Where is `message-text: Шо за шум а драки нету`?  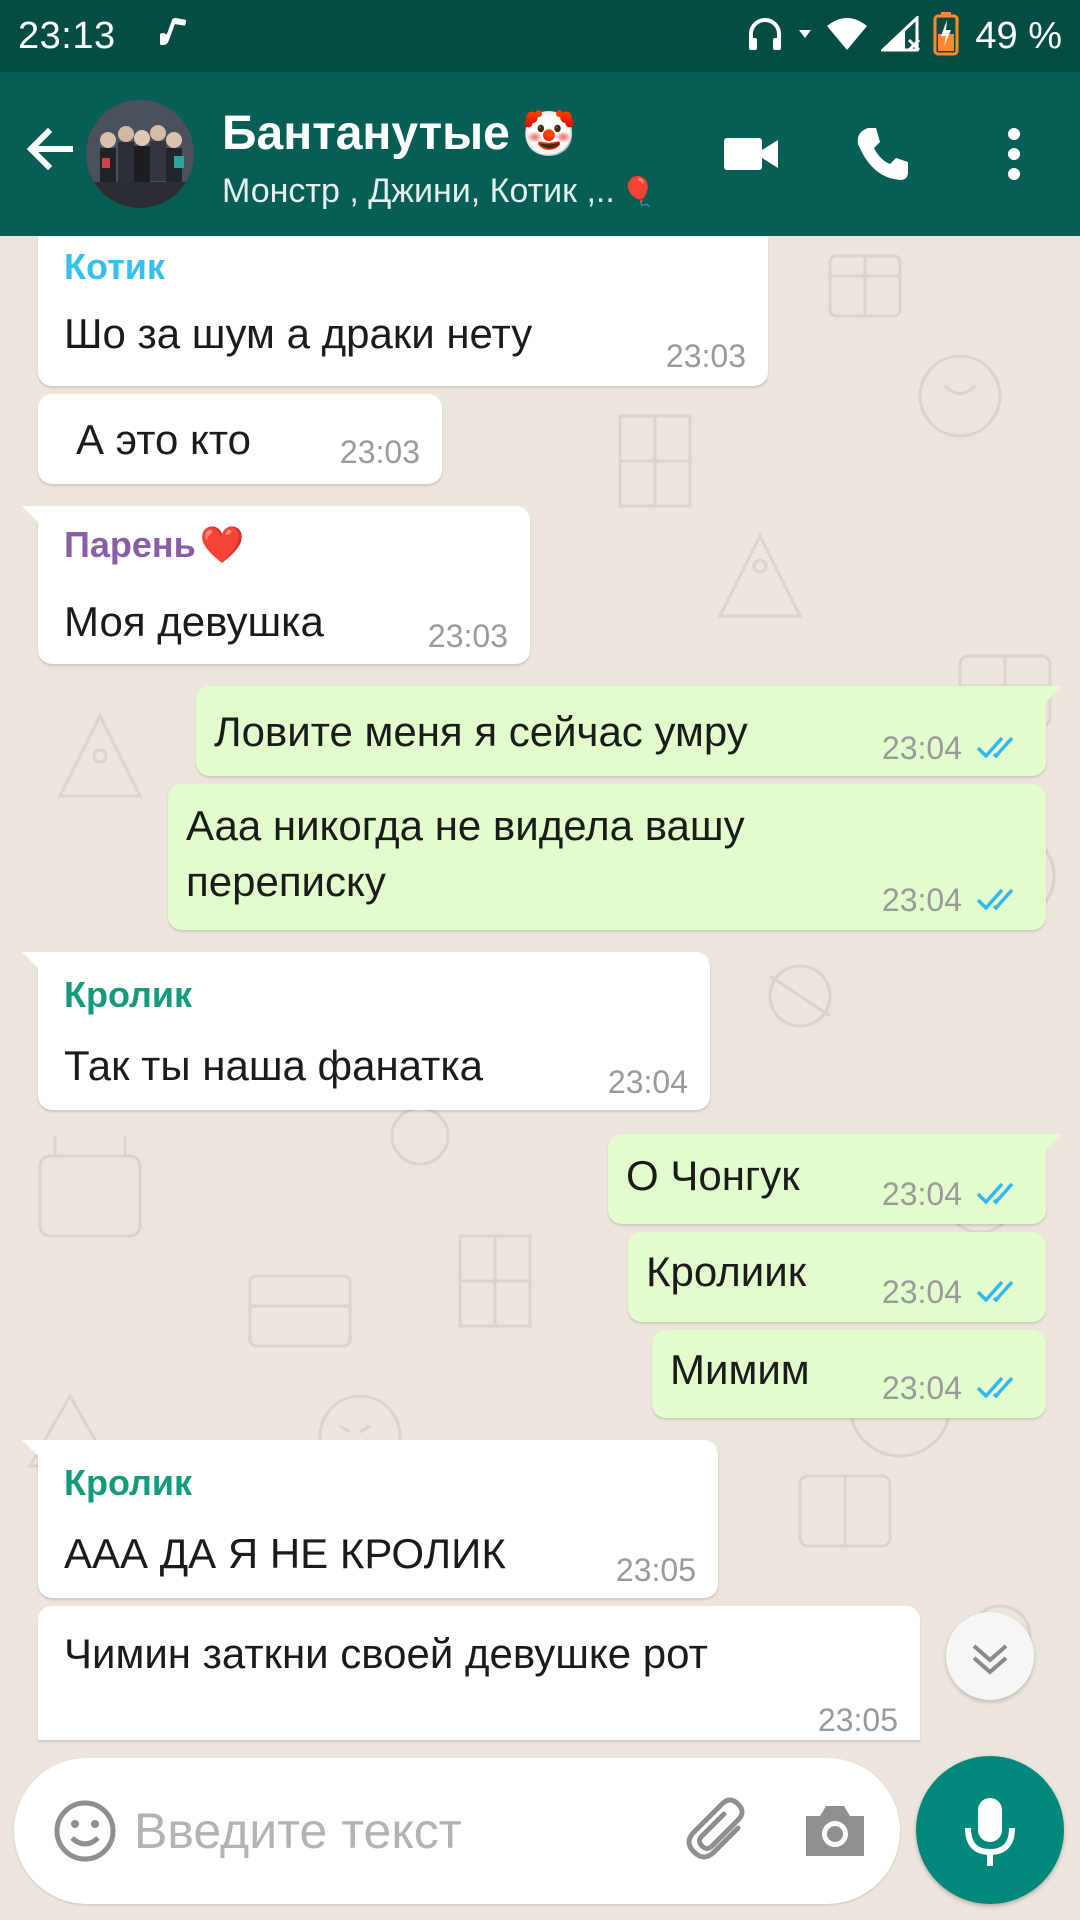 message-text: Шо за шум а драки нету is located at coordinates (298, 333).